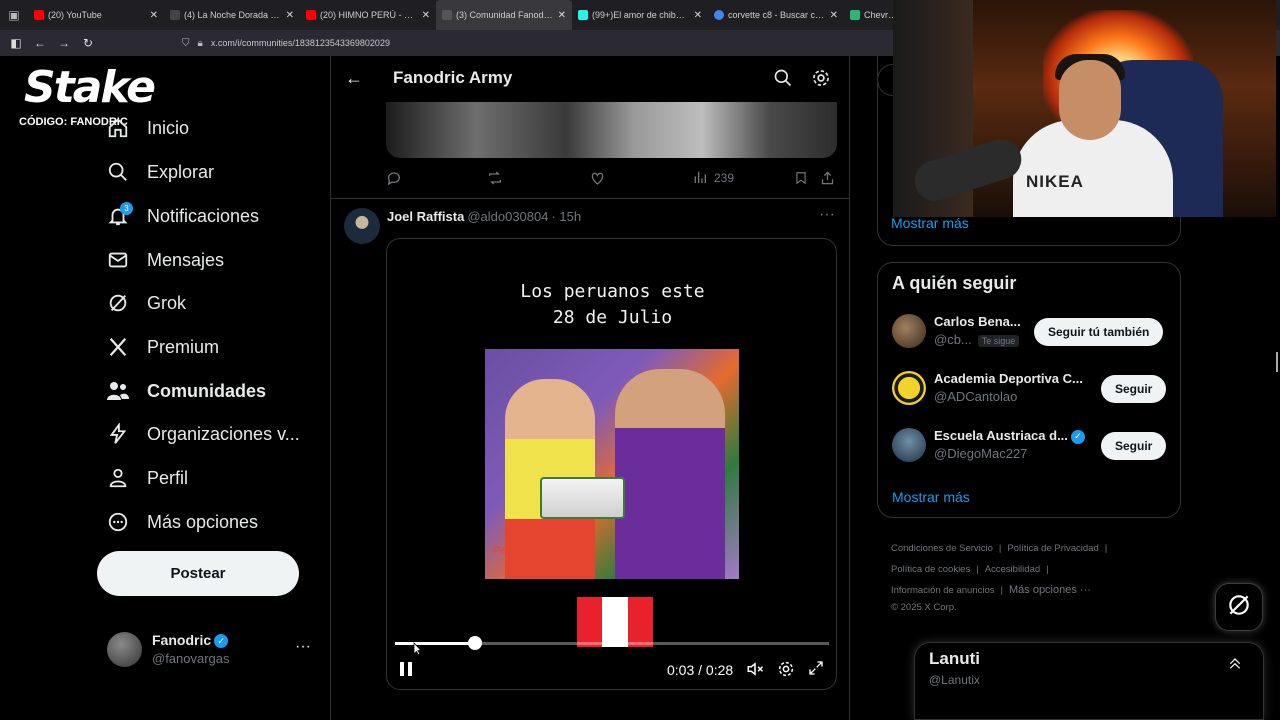  What do you see at coordinates (611, 130) in the screenshot?
I see `previous-tweet-image` at bounding box center [611, 130].